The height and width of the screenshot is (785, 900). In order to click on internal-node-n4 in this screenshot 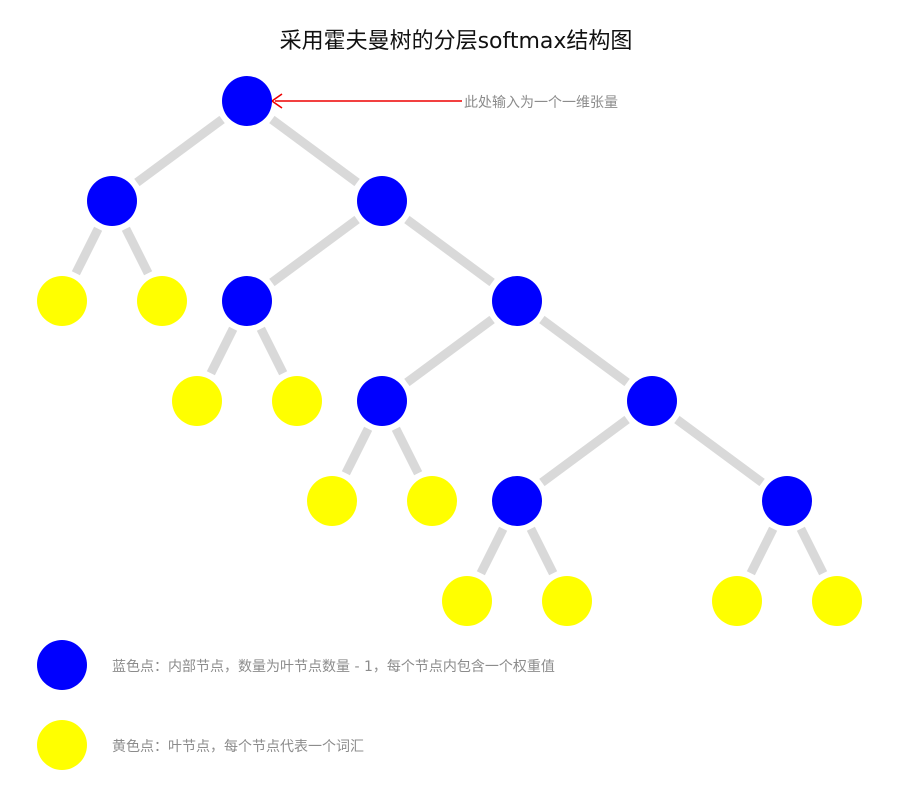, I will do `click(517, 301)`.